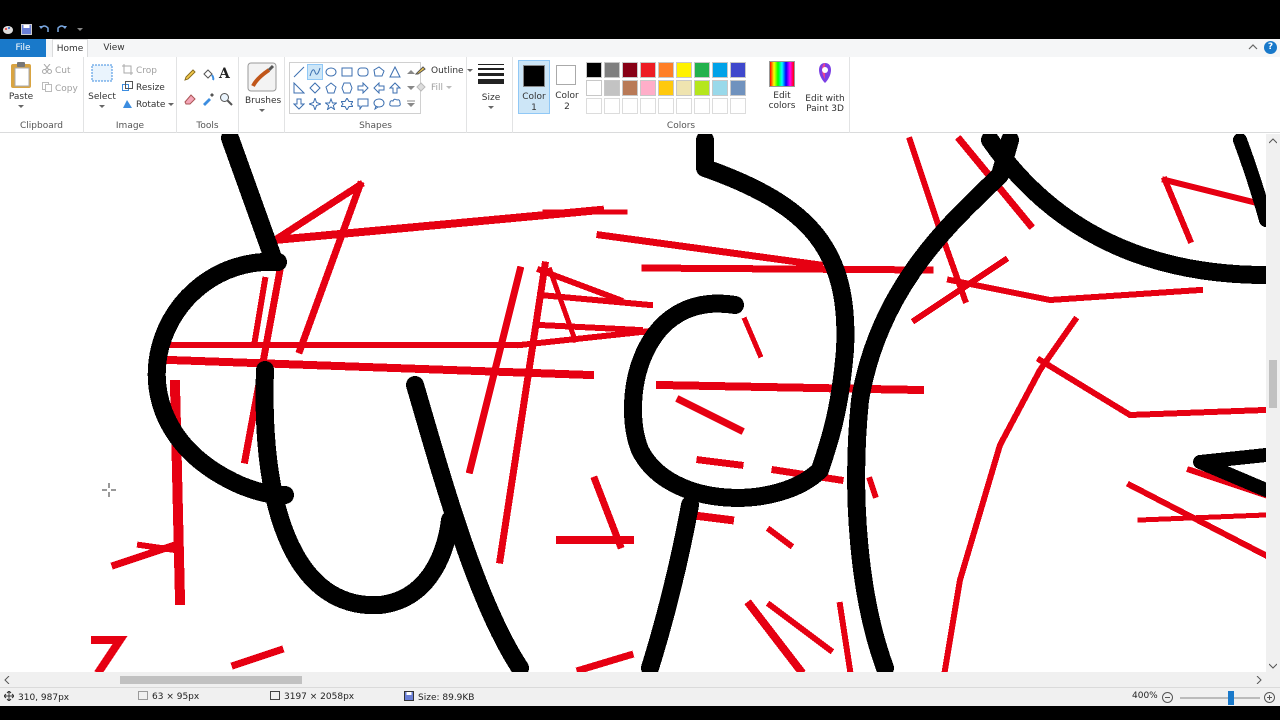 This screenshot has width=1280, height=720. What do you see at coordinates (315, 72) in the screenshot?
I see `curve-shape-icon` at bounding box center [315, 72].